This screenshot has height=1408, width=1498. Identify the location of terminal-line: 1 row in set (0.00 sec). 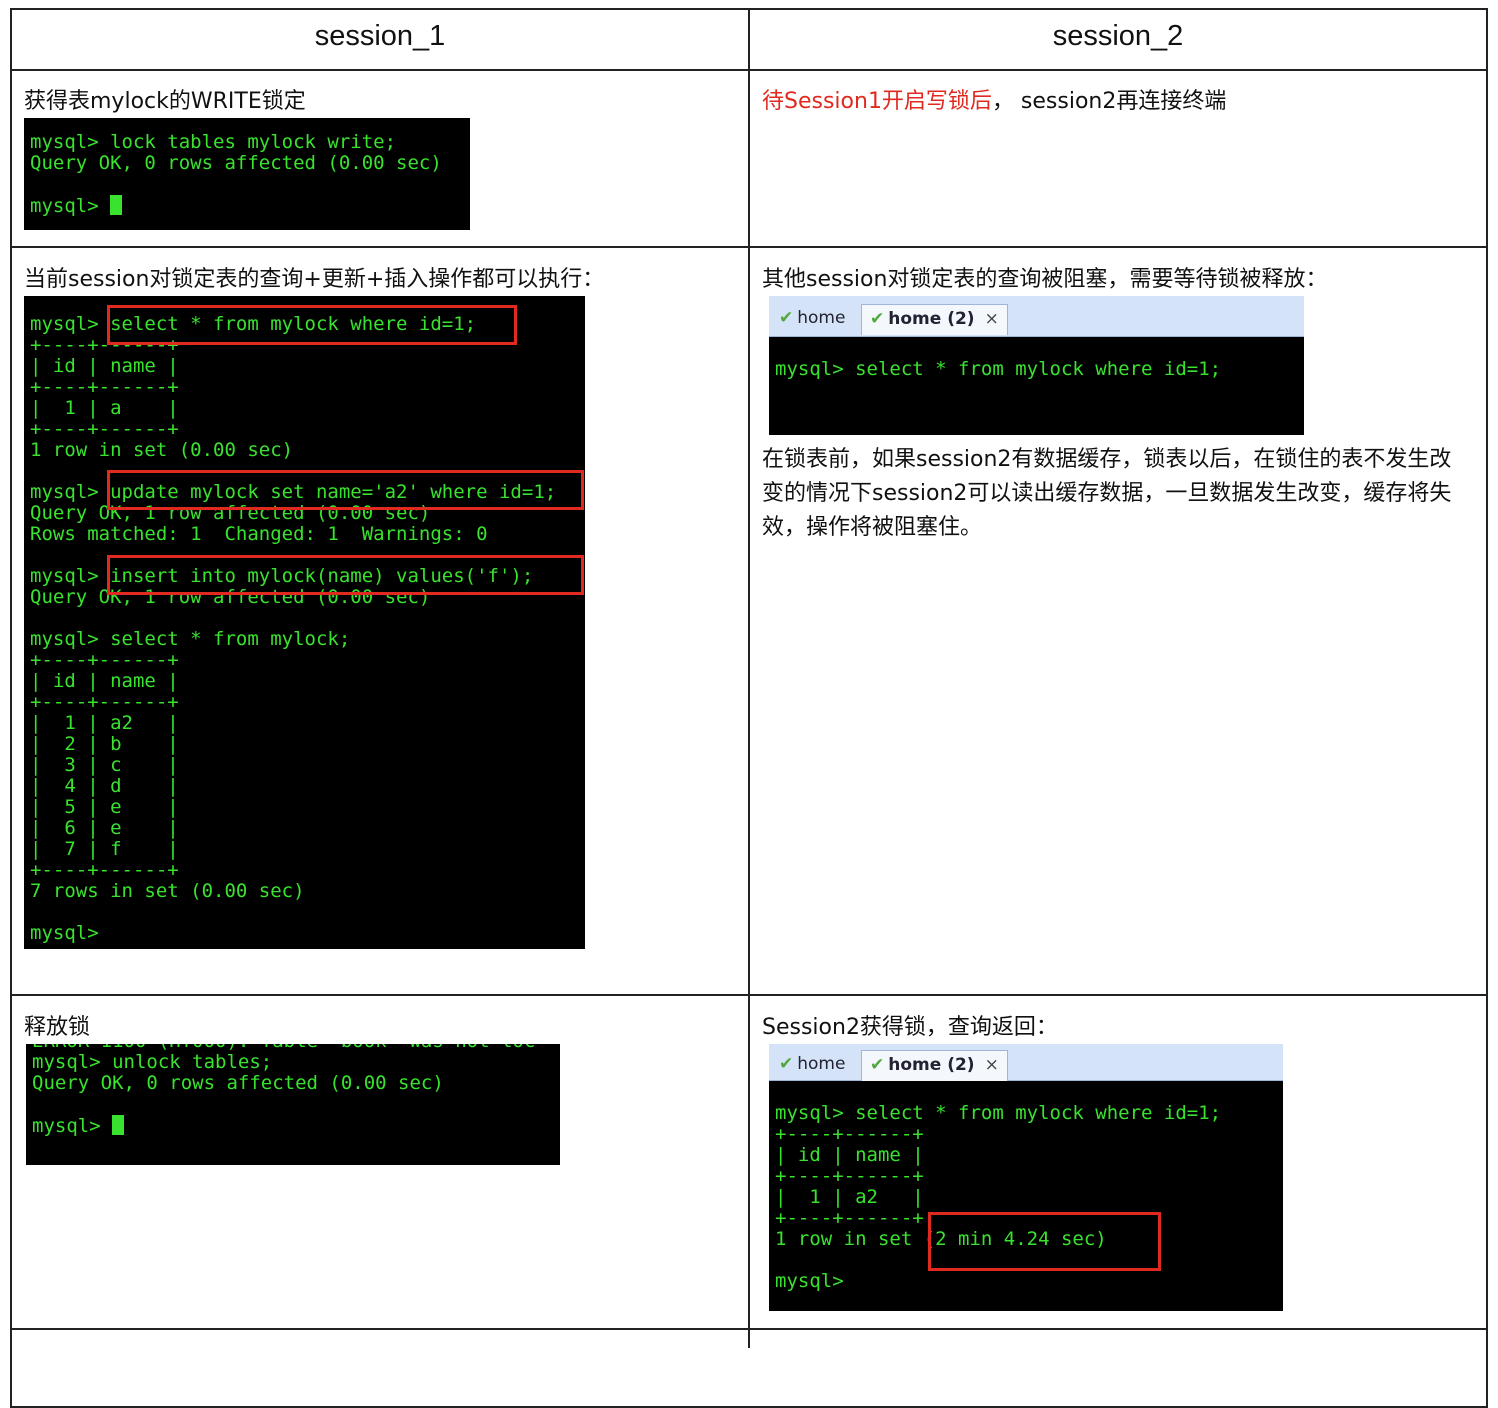
(162, 450).